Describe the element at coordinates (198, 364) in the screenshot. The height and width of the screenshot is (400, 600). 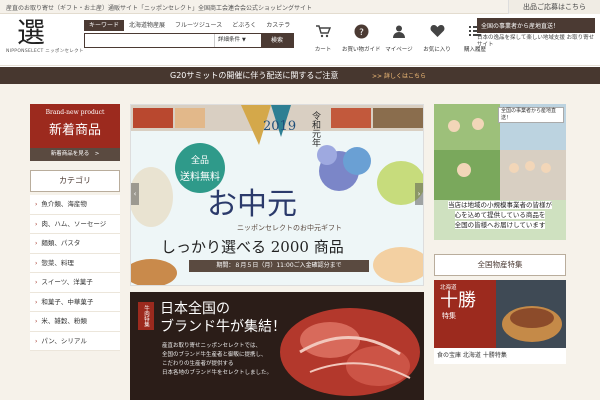
I see `beef-line: こだわりの生産者が提供する` at that location.